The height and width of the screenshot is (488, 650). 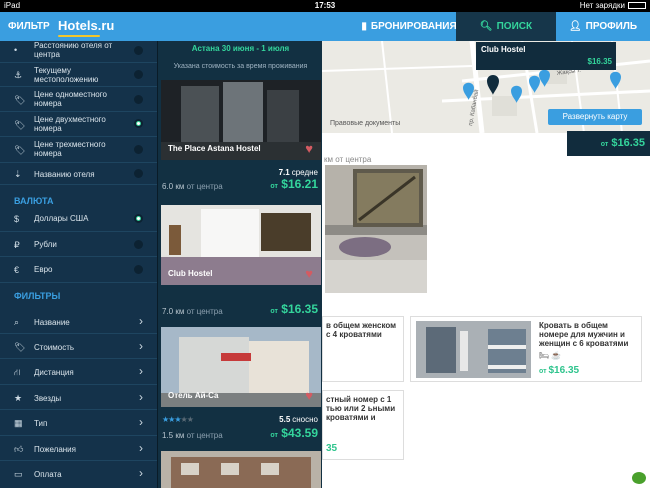 What do you see at coordinates (64, 174) in the screenshot?
I see `sort-option-label: Названию отеля` at bounding box center [64, 174].